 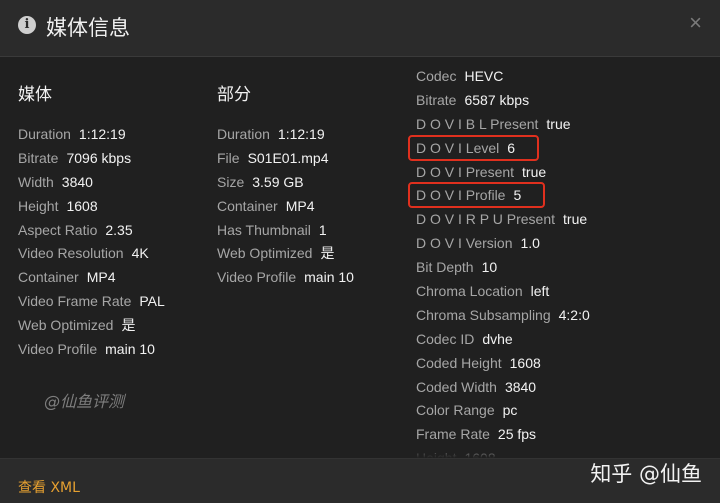 What do you see at coordinates (493, 124) in the screenshot?
I see `info-pair: D O V I B L Present true` at bounding box center [493, 124].